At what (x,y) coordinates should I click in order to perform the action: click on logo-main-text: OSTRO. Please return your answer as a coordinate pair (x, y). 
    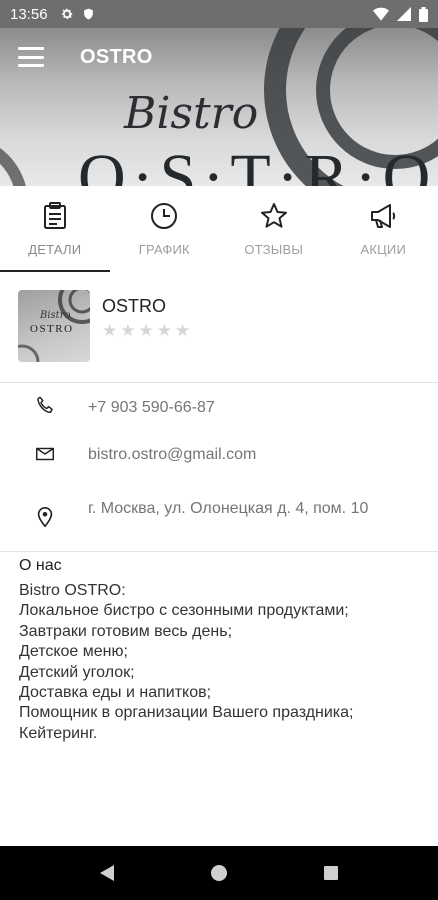
    Looking at the image, I should click on (52, 329).